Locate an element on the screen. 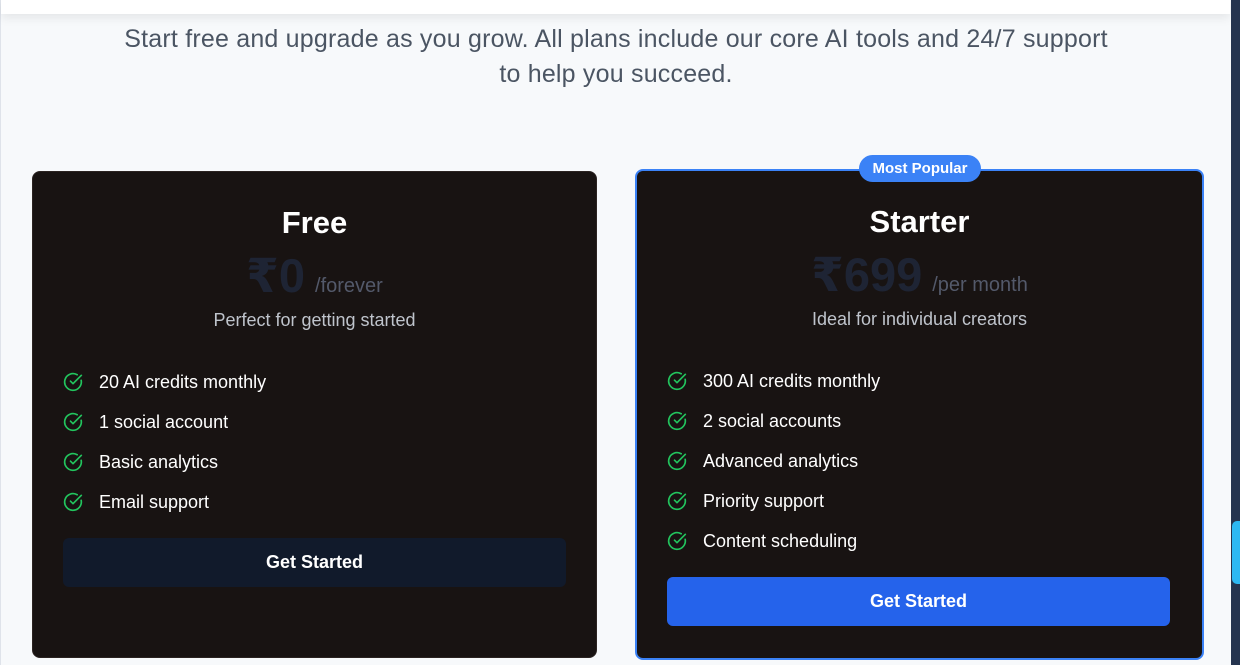 Image resolution: width=1240 pixels, height=665 pixels. feature-text: Content scheduling is located at coordinates (780, 540).